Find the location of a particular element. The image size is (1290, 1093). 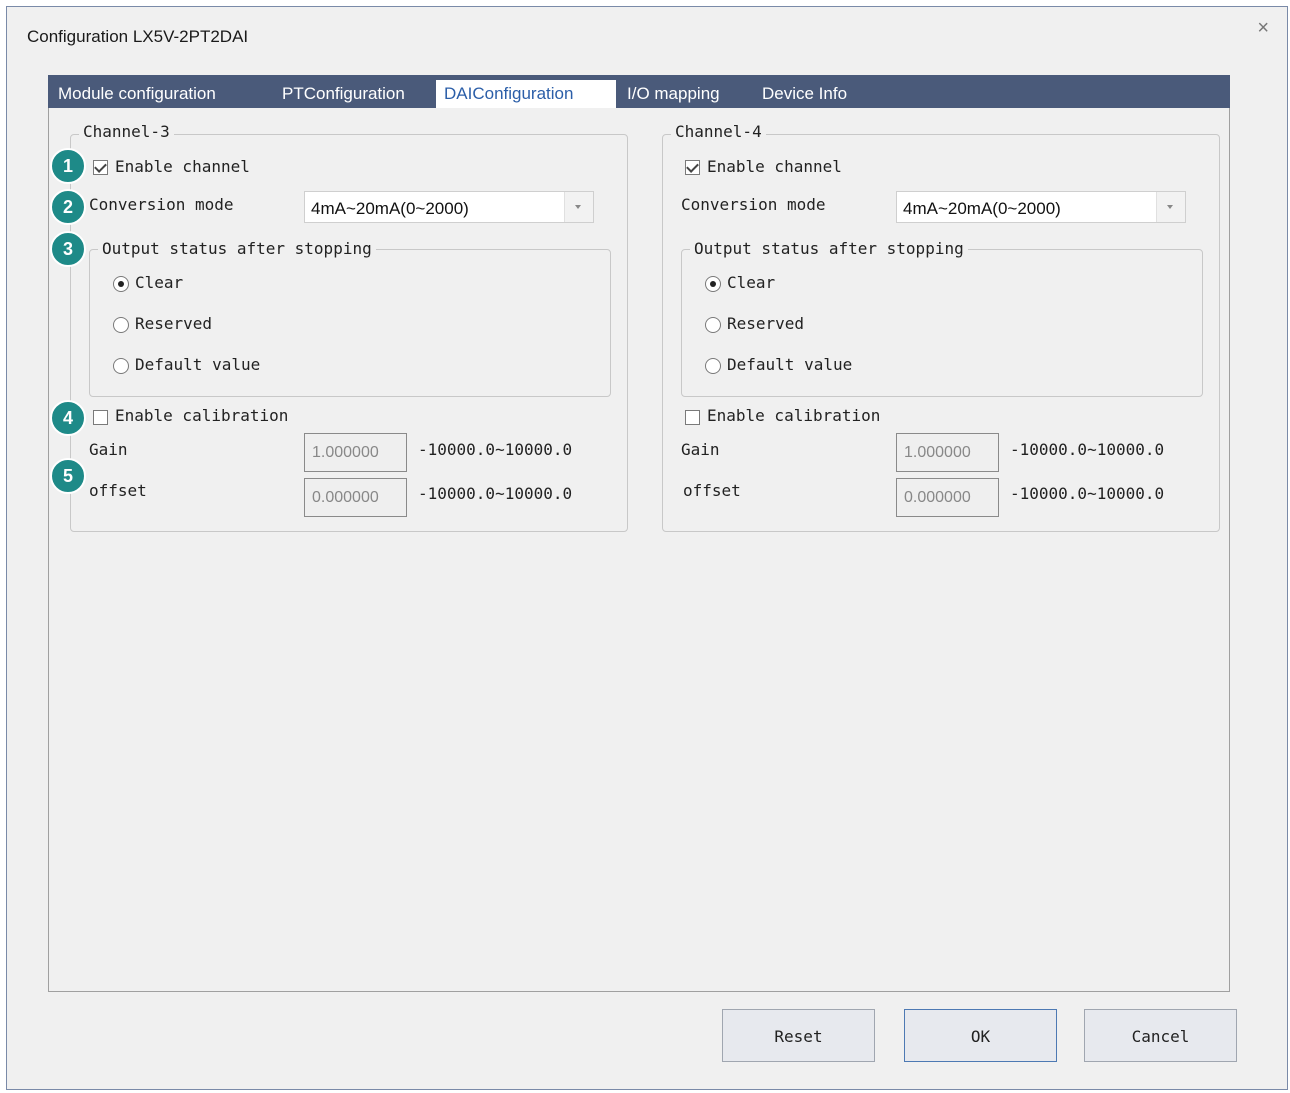

channel-3-conversion-select: 4mA~20mA(0~2000) is located at coordinates (449, 207).